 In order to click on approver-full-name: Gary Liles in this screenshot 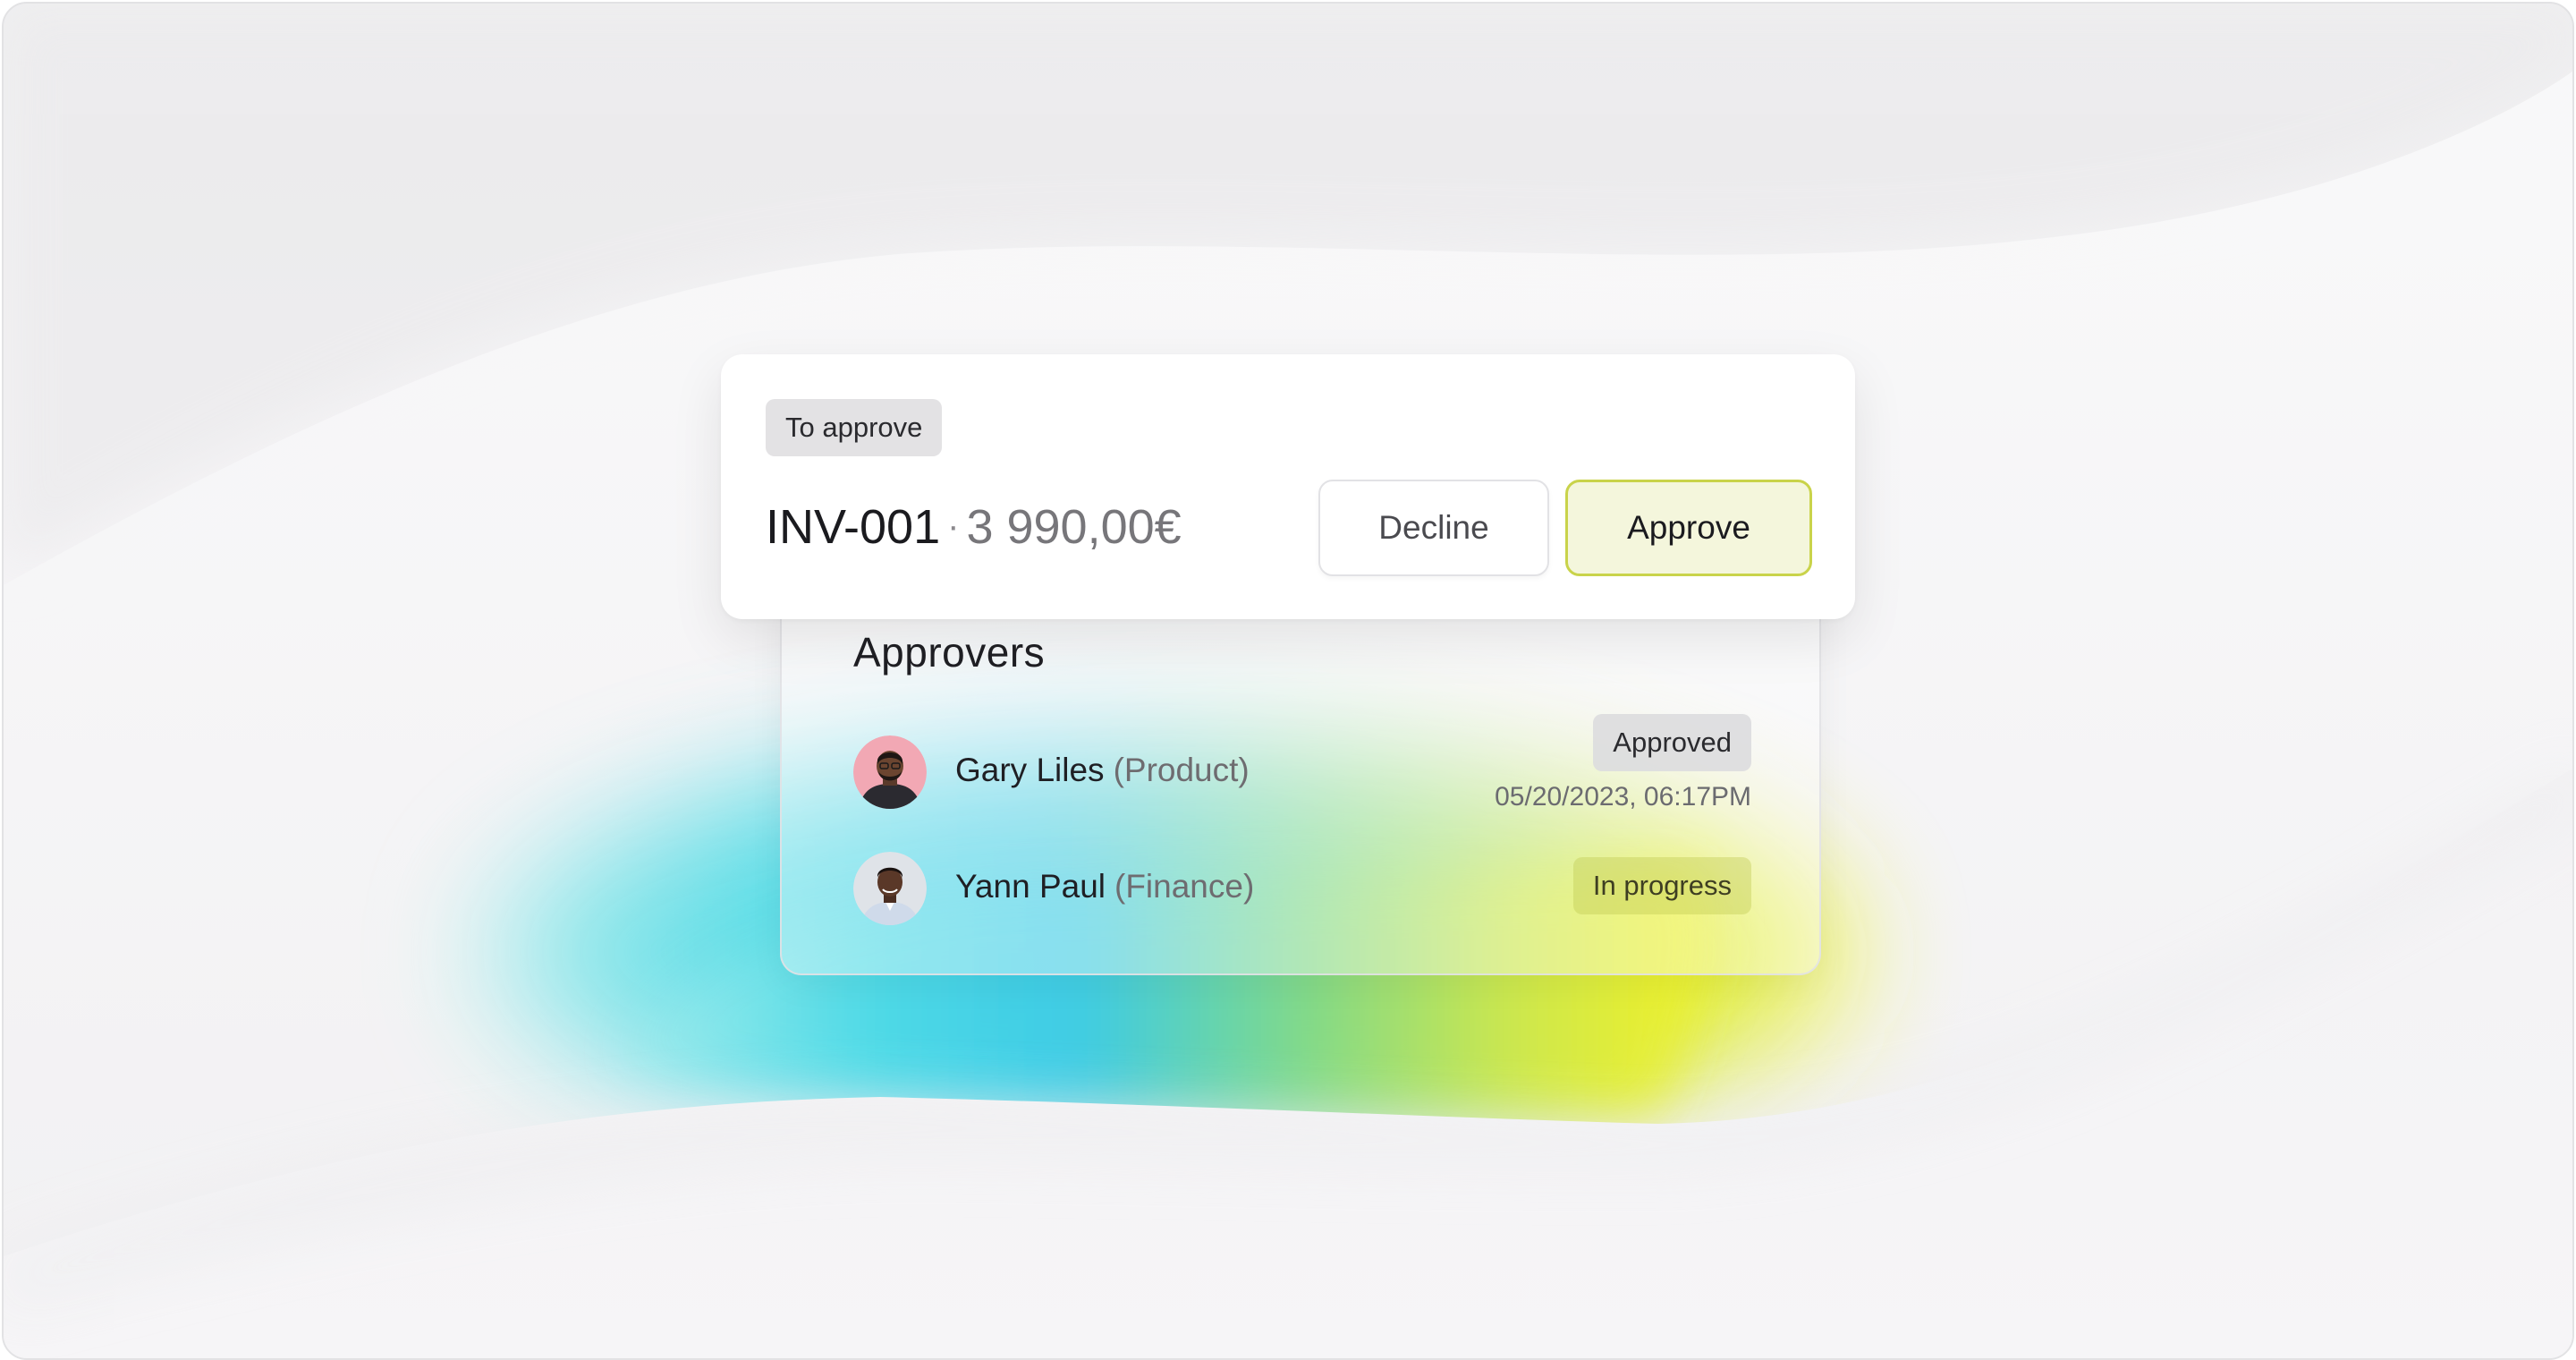, I will do `click(1030, 770)`.